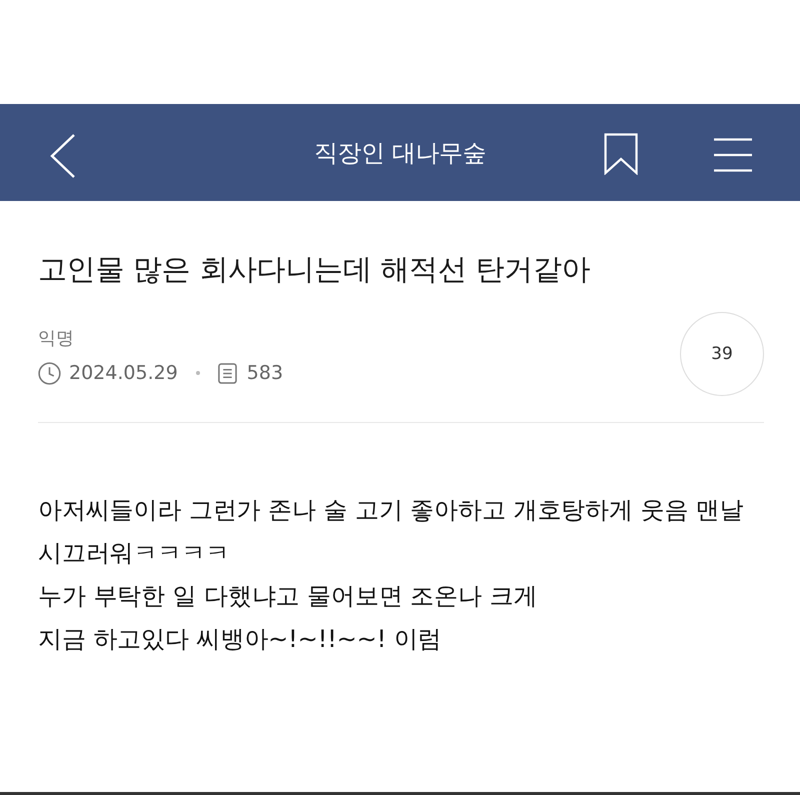 This screenshot has height=795, width=800. What do you see at coordinates (315, 269) in the screenshot?
I see `post-title: 고인물 많은 회사다니는데 해적선 탄거같아` at bounding box center [315, 269].